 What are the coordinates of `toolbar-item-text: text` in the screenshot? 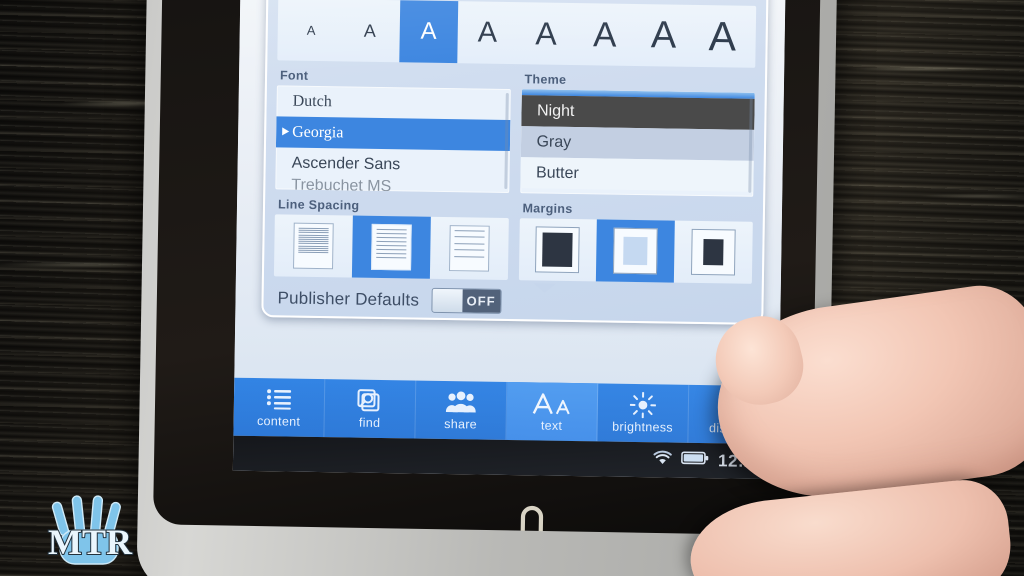 It's located at (552, 411).